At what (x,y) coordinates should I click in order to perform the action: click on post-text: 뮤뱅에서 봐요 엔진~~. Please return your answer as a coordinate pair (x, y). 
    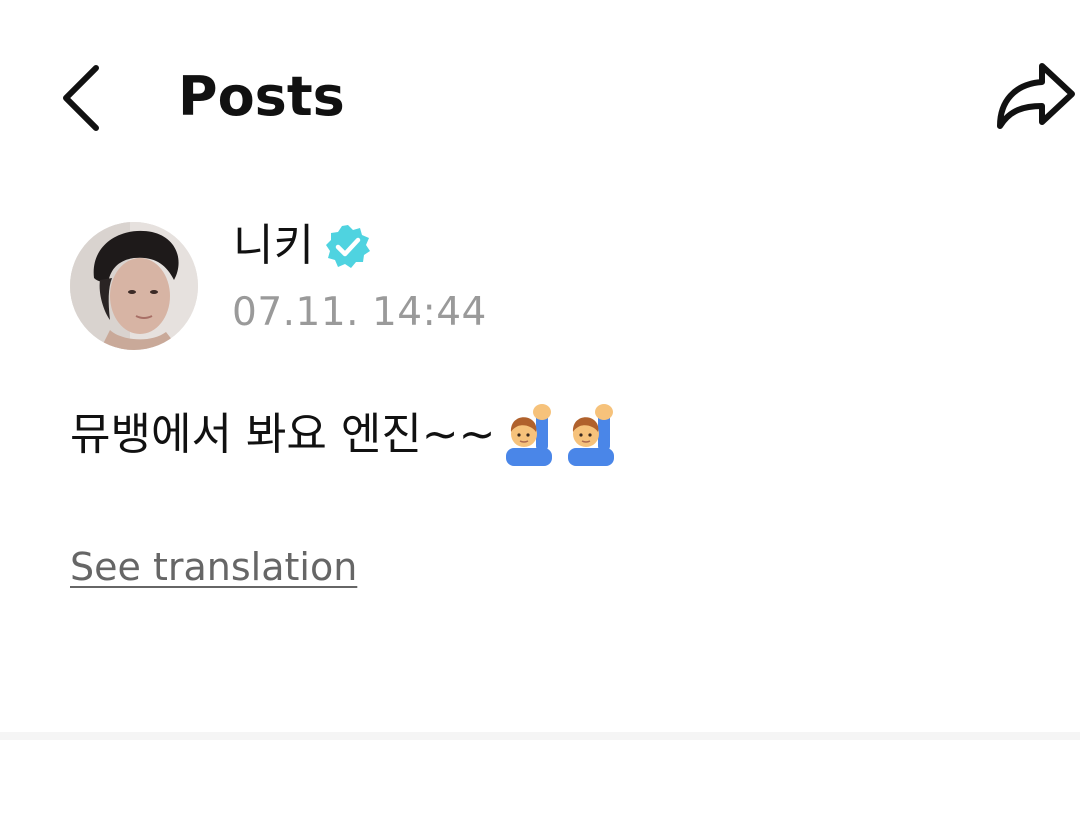
    Looking at the image, I should click on (283, 434).